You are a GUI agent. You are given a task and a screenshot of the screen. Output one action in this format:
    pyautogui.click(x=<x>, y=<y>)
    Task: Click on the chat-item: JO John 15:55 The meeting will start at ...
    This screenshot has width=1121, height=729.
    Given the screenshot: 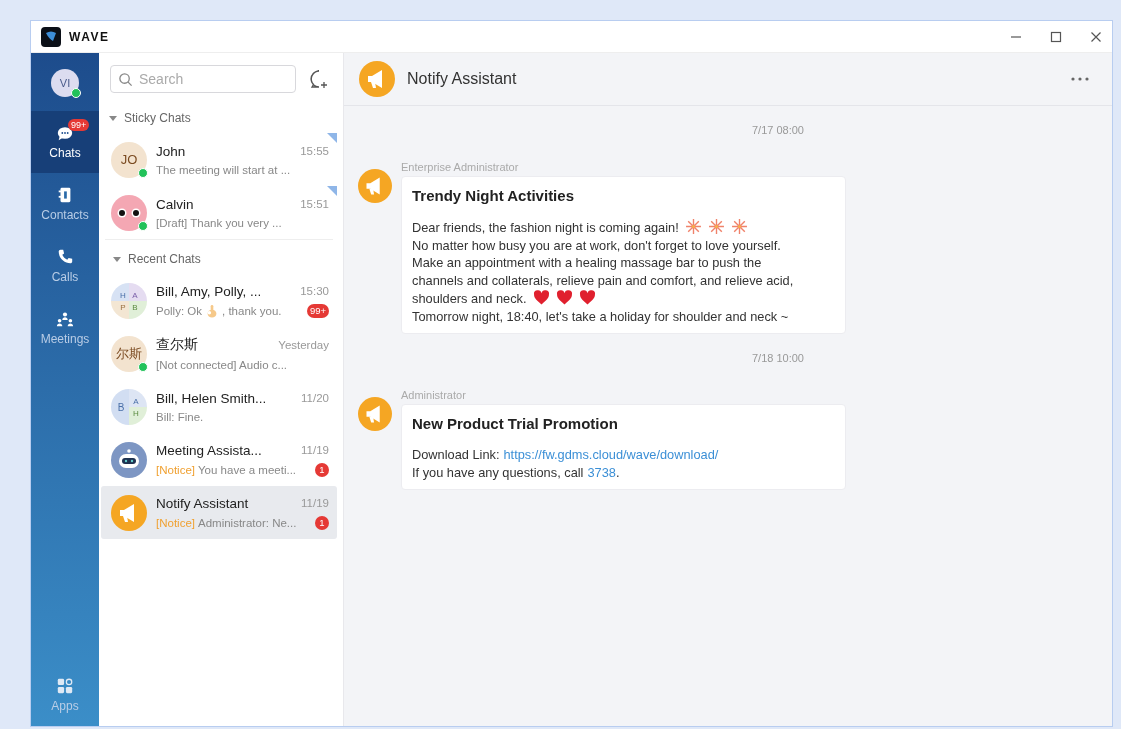 What is the action you would take?
    pyautogui.click(x=219, y=159)
    